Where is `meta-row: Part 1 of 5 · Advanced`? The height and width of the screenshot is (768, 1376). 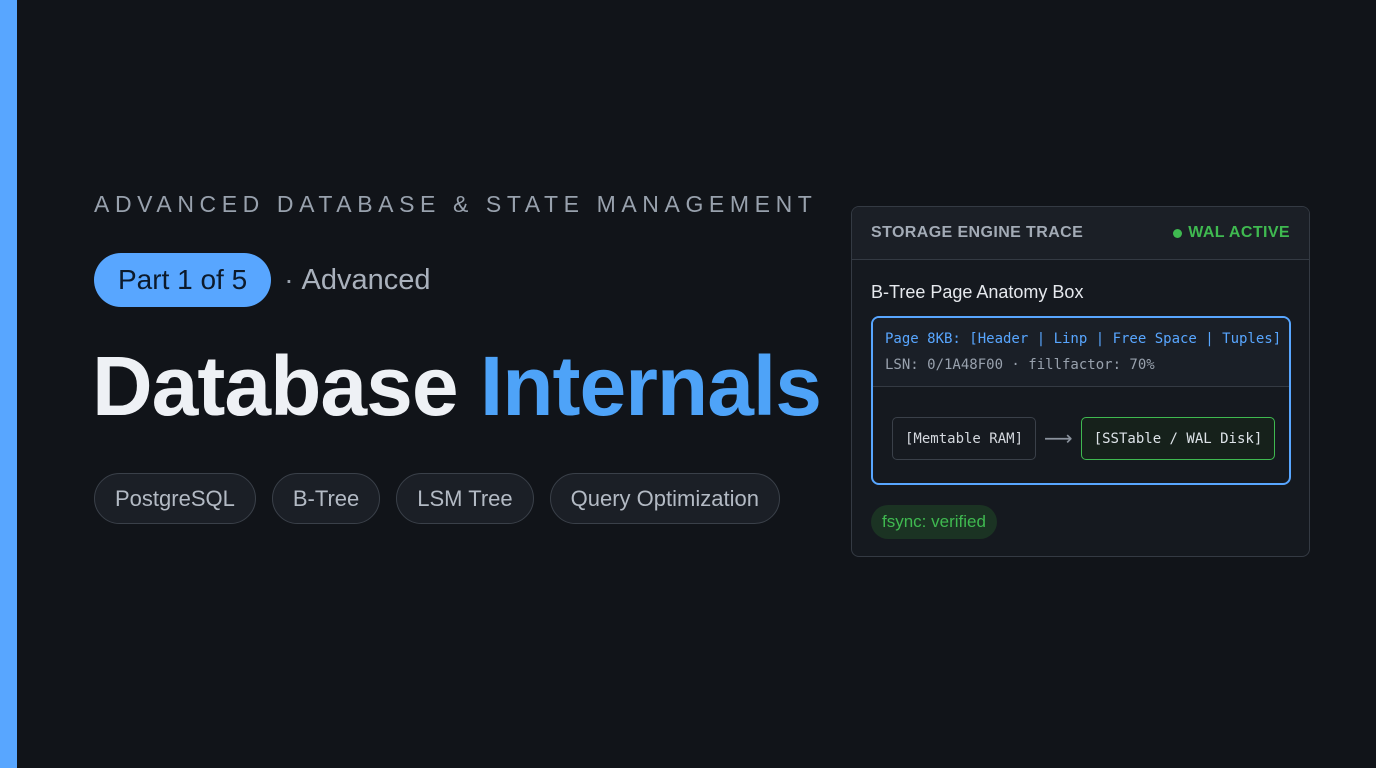 meta-row: Part 1 of 5 · Advanced is located at coordinates (262, 280).